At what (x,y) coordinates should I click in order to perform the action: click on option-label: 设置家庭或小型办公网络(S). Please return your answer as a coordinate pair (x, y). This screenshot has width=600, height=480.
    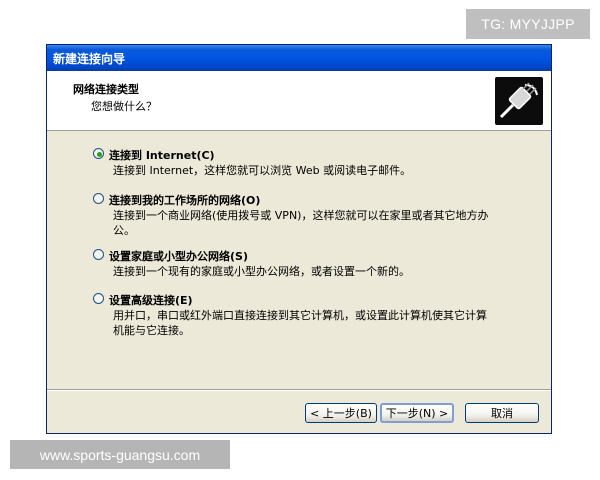
    Looking at the image, I should click on (178, 256).